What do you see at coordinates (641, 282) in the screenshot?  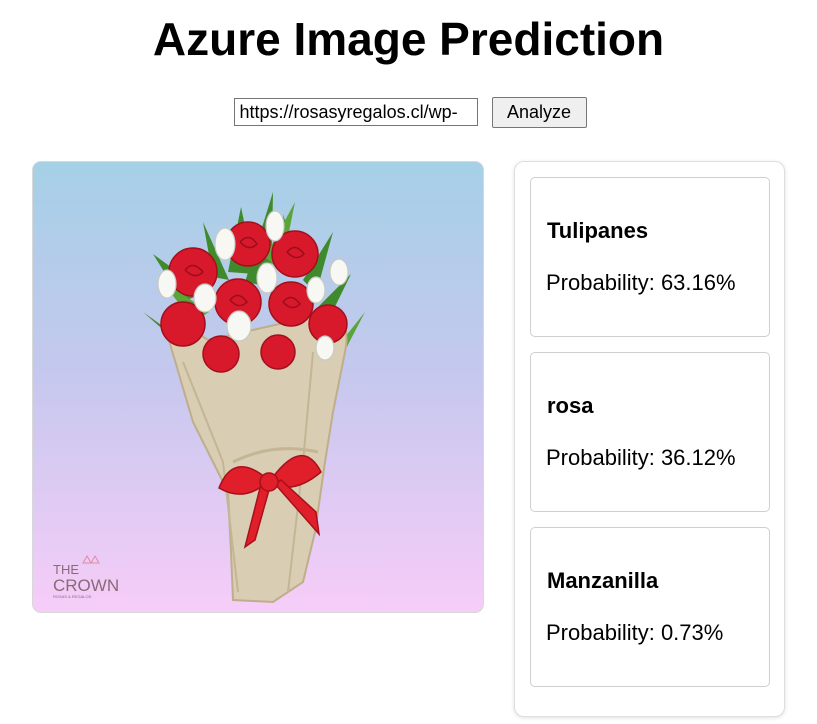 I see `prediction-probability: Probability: 63.16%` at bounding box center [641, 282].